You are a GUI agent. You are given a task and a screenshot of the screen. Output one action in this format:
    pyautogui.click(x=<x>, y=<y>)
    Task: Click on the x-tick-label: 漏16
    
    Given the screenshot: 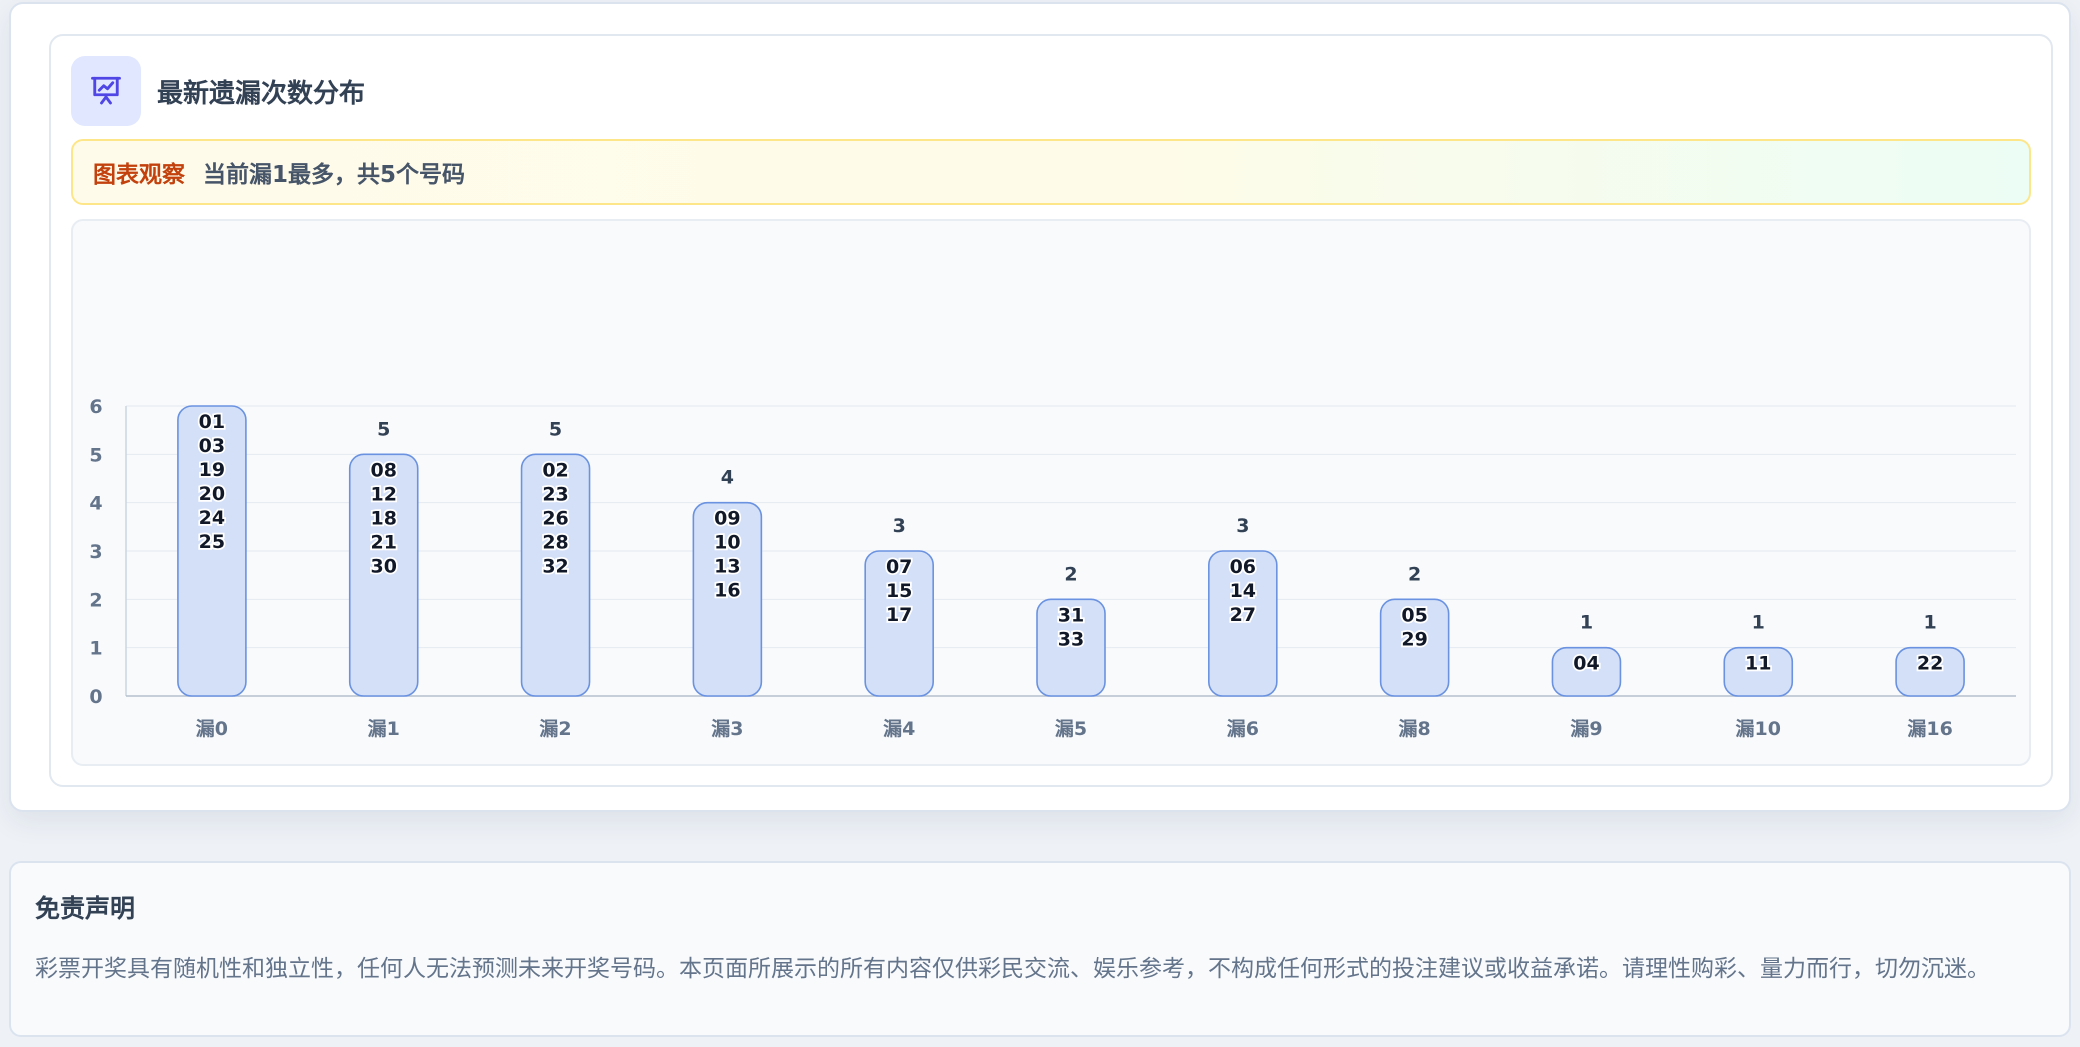 What is the action you would take?
    pyautogui.click(x=1929, y=729)
    